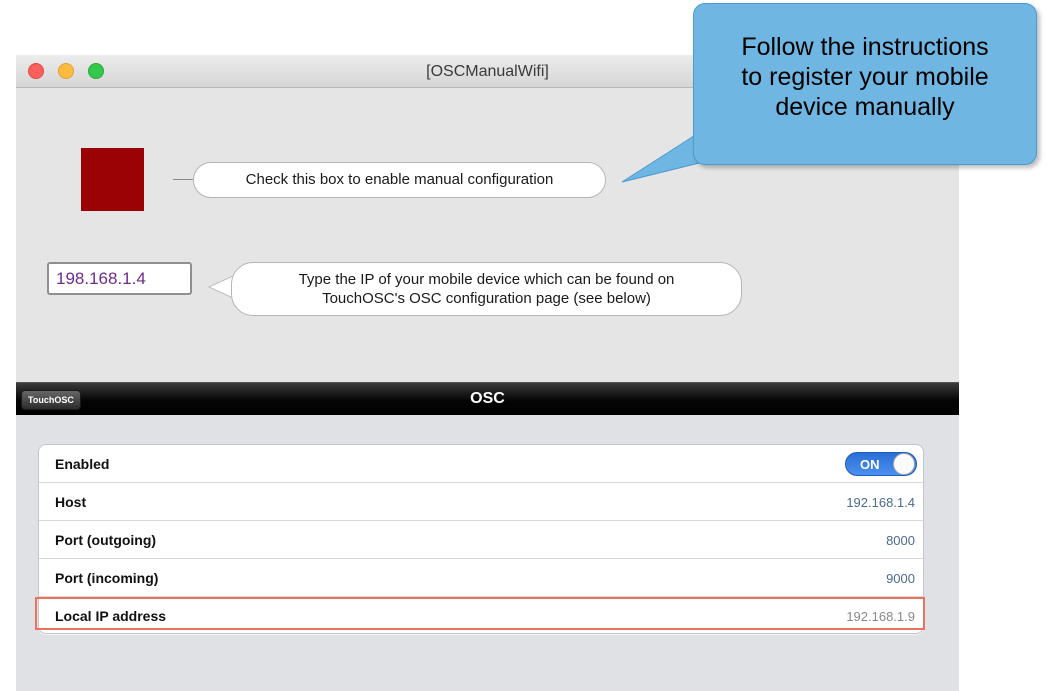  Describe the element at coordinates (865, 107) in the screenshot. I see `instruction-line3: device manually` at that location.